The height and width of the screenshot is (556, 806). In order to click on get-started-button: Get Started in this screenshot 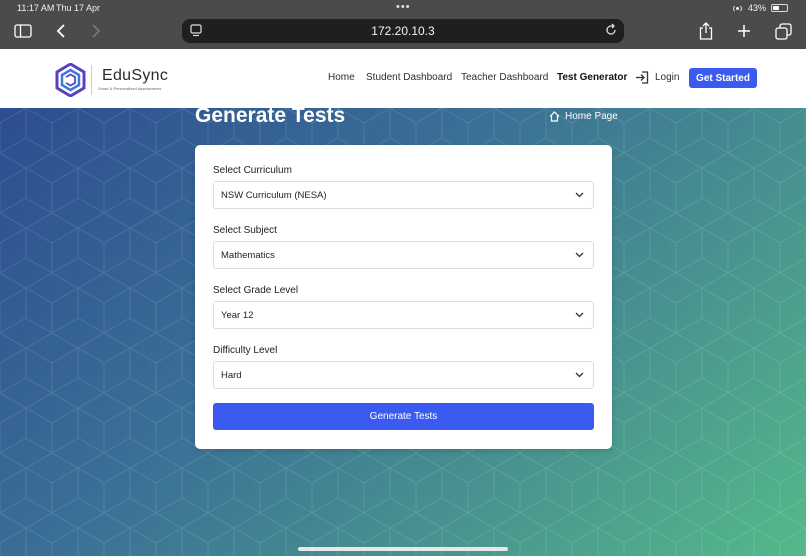, I will do `click(723, 78)`.